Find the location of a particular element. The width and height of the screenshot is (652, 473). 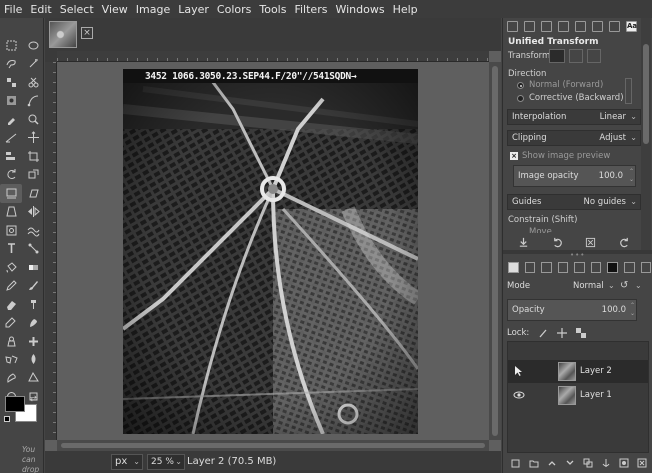

move-icon is located at coordinates (33, 138).